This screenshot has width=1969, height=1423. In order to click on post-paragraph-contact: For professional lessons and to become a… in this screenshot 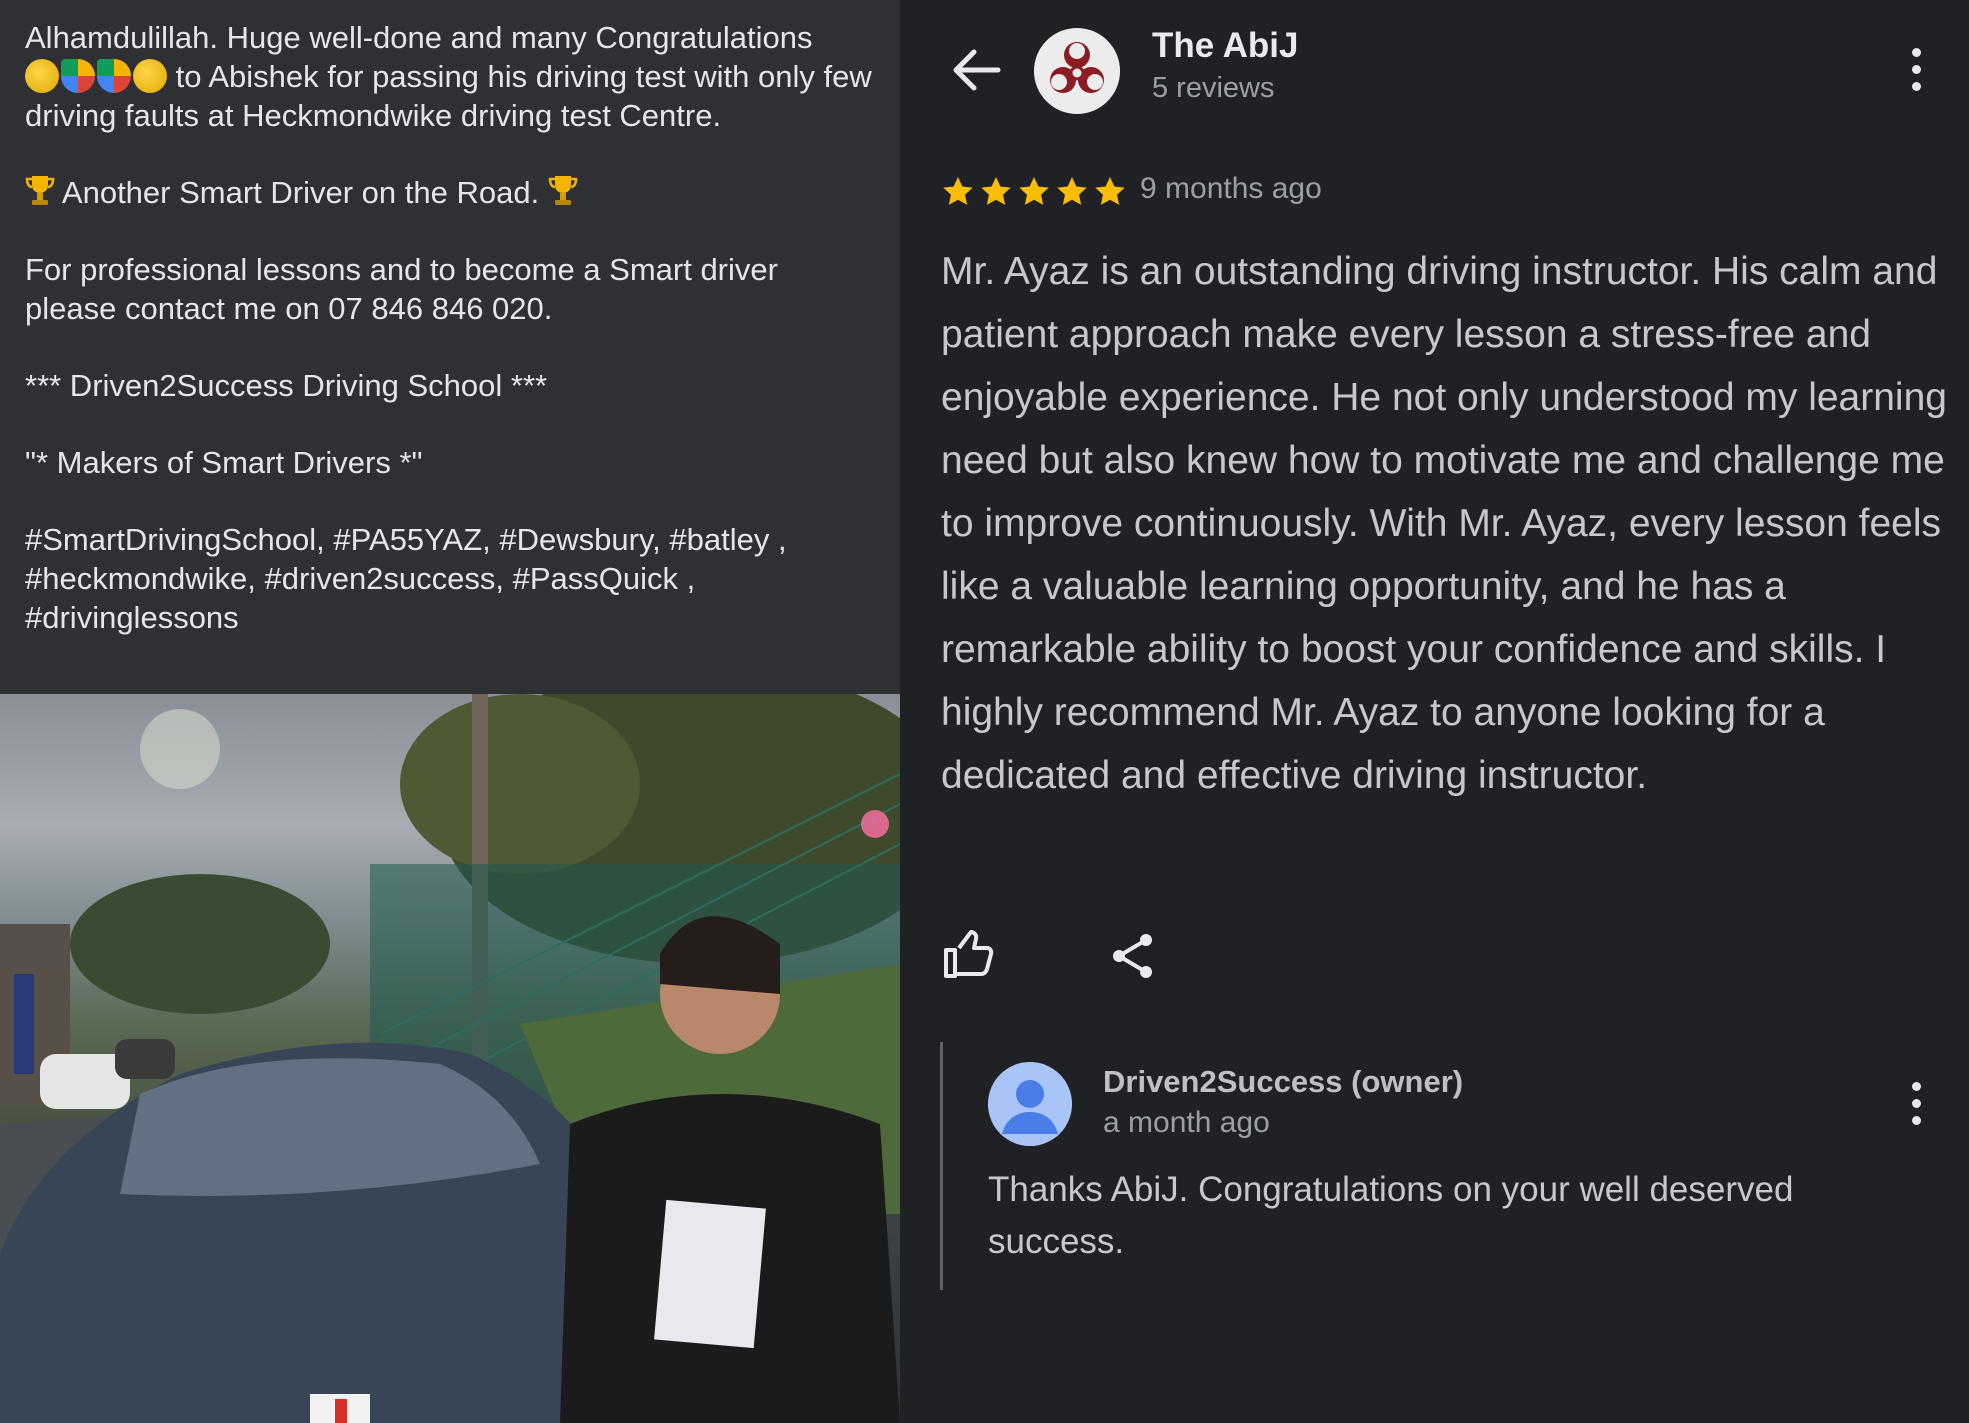, I will do `click(401, 289)`.